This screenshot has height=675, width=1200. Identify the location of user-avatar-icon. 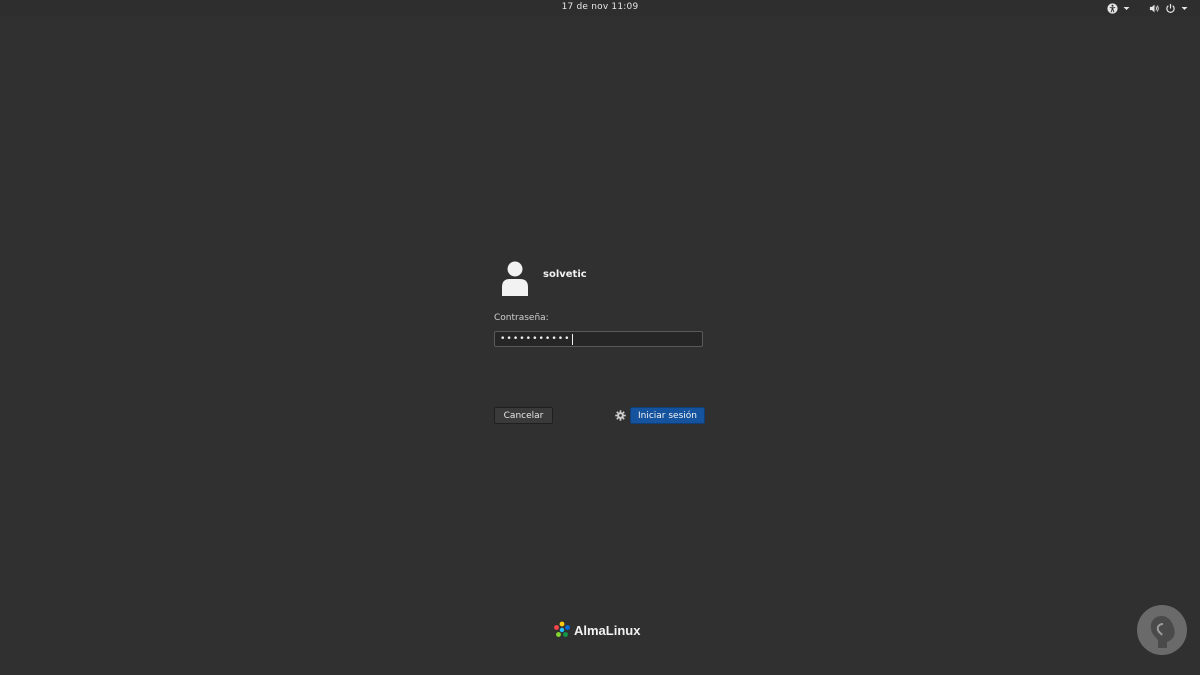
(515, 278).